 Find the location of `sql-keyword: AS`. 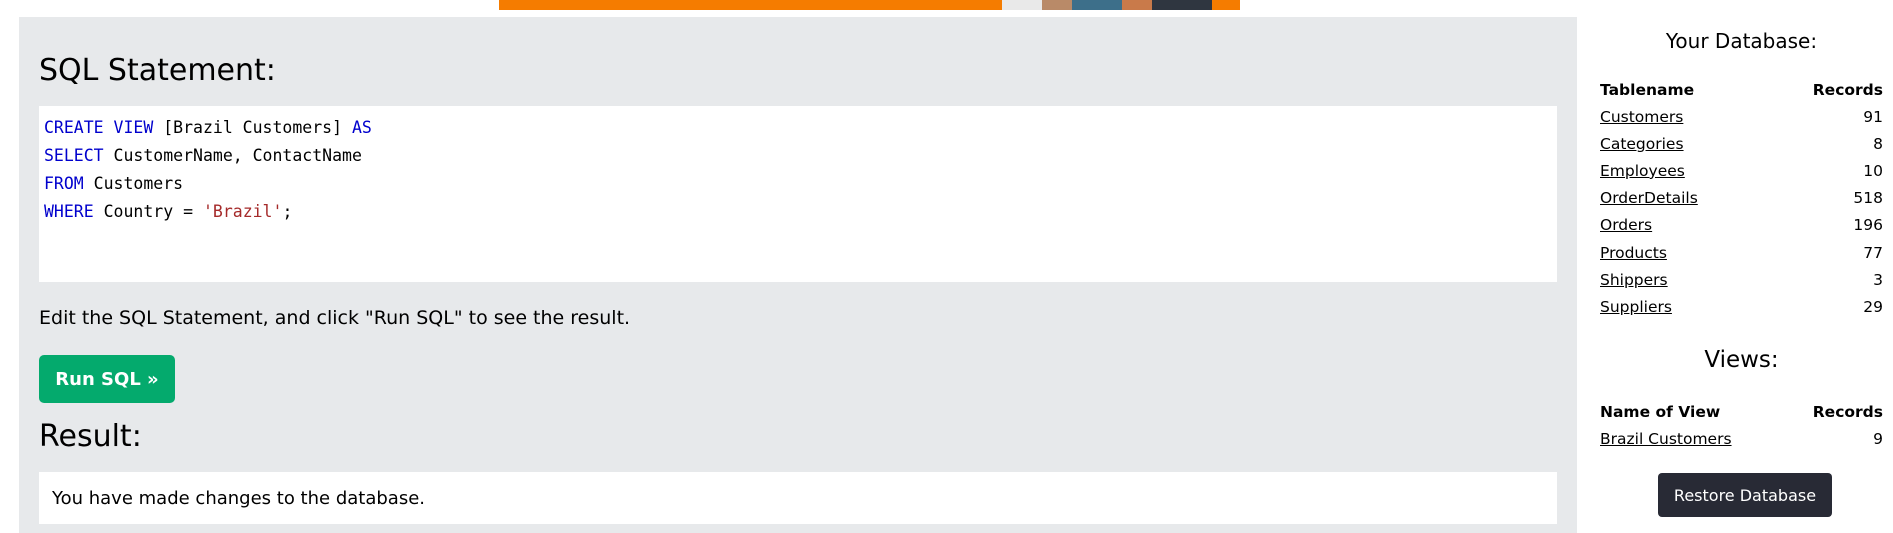

sql-keyword: AS is located at coordinates (361, 127).